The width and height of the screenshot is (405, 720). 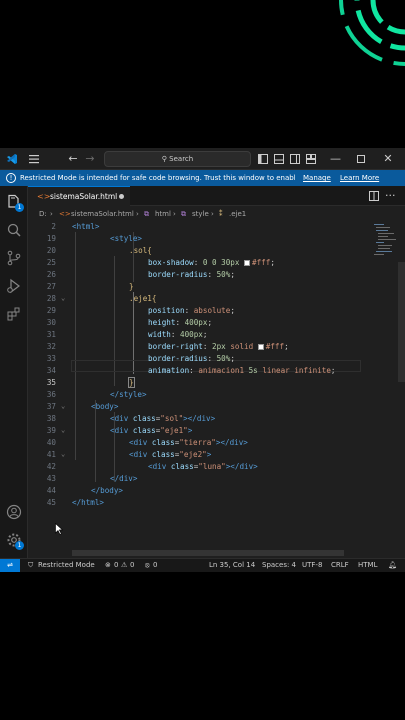 What do you see at coordinates (73, 159) in the screenshot?
I see `back-arrow-icon: ←` at bounding box center [73, 159].